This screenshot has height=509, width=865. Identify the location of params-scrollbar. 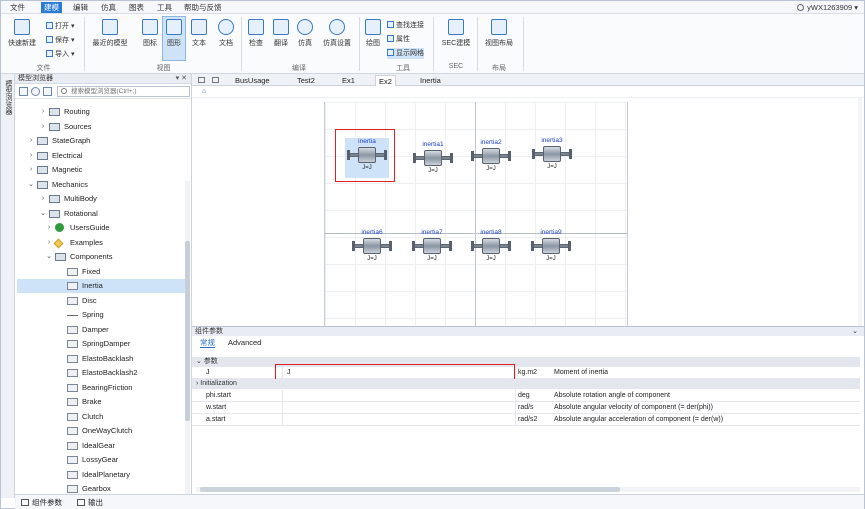
(528, 489).